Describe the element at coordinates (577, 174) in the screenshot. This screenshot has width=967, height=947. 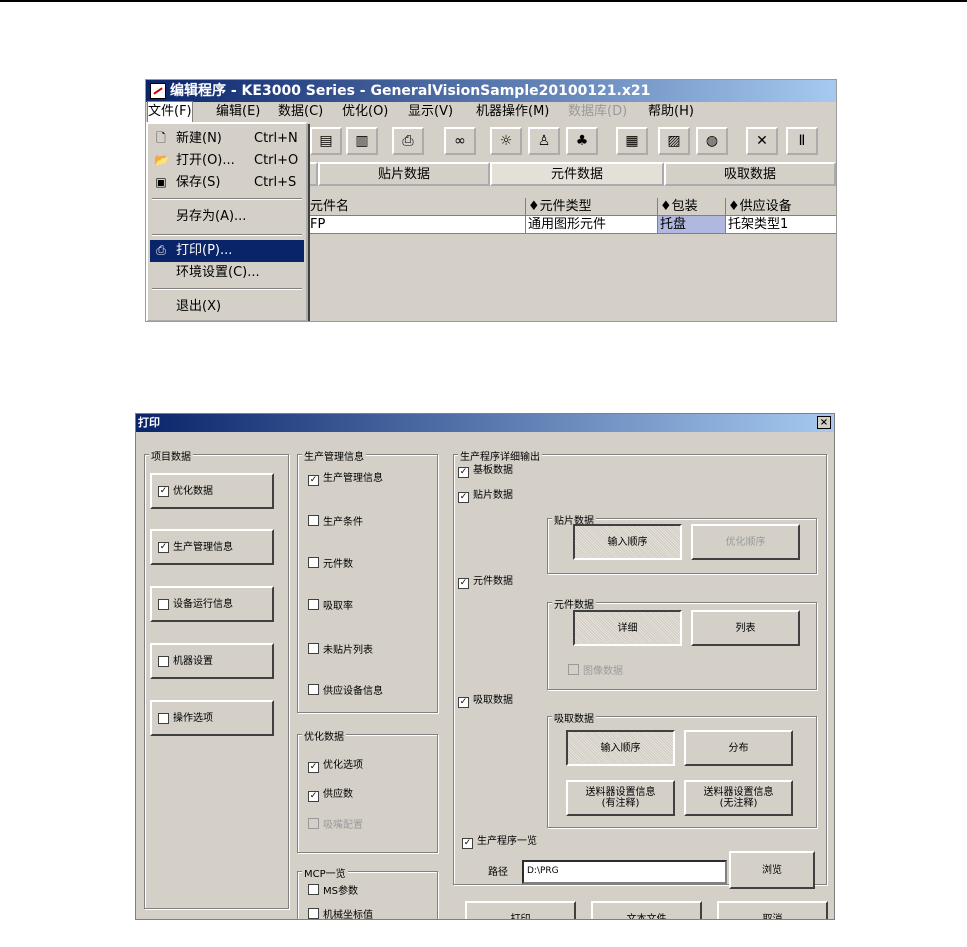
I see `tab-component-data: 元件数据` at that location.